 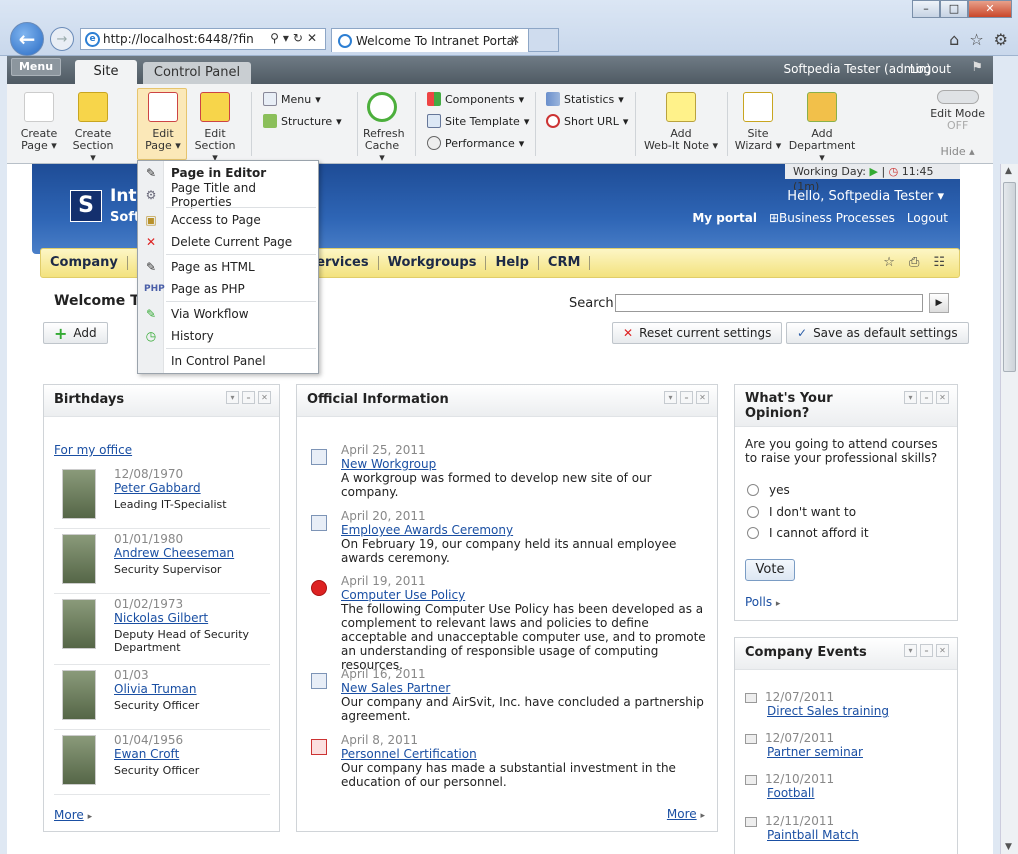 I want to click on admin-user: Softpedia Tester (admin), so click(x=857, y=69).